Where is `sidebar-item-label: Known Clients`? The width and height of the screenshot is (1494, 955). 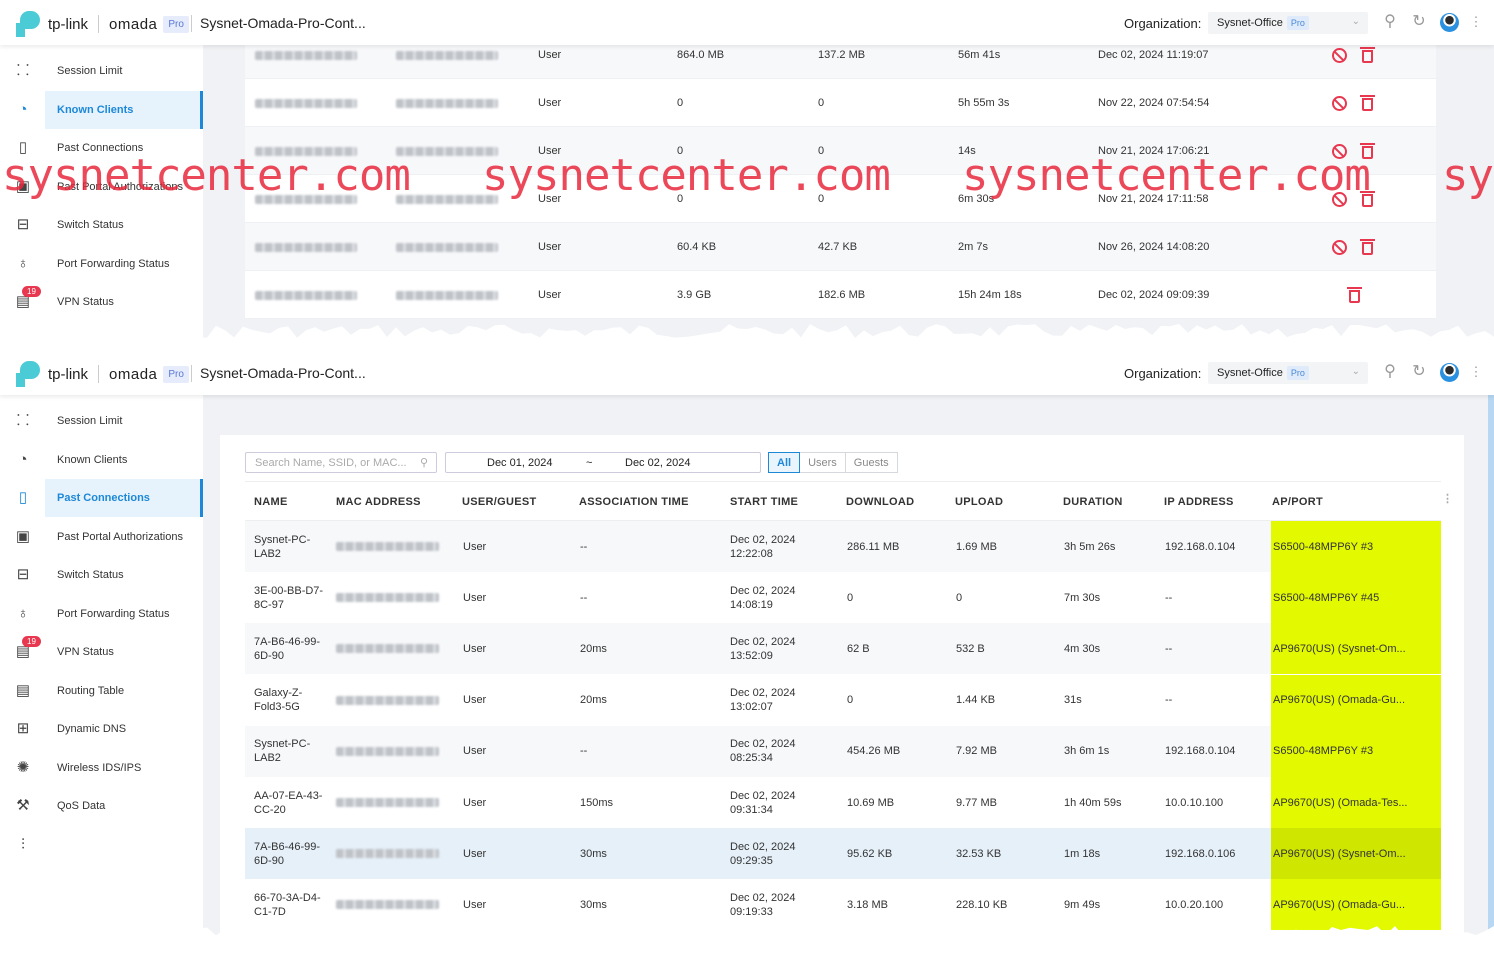
sidebar-item-label: Known Clients is located at coordinates (95, 109).